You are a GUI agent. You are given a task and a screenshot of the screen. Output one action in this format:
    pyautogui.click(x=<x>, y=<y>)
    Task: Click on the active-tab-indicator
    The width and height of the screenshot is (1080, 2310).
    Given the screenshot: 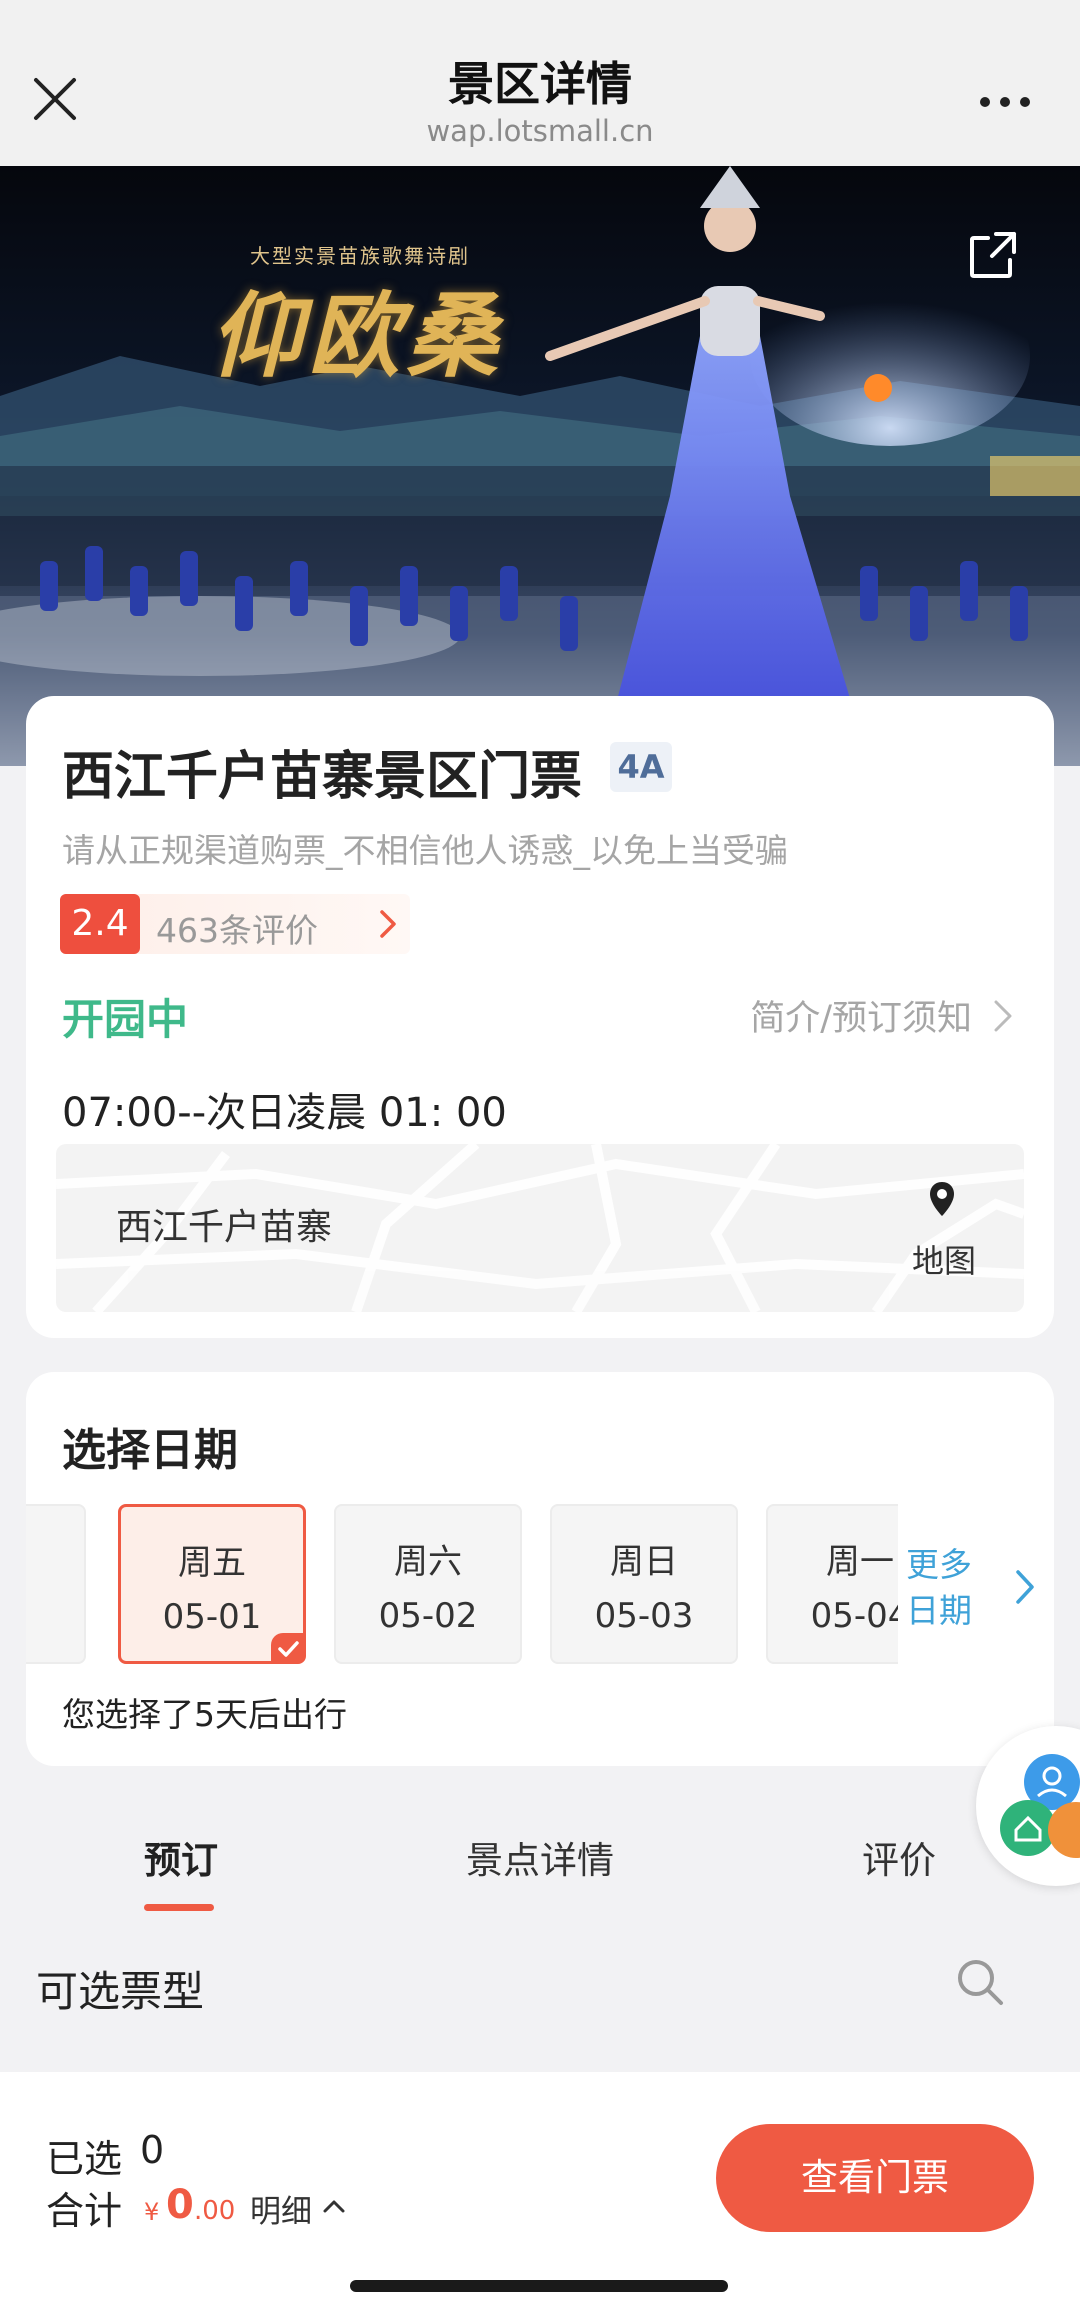 What is the action you would take?
    pyautogui.click(x=179, y=1907)
    